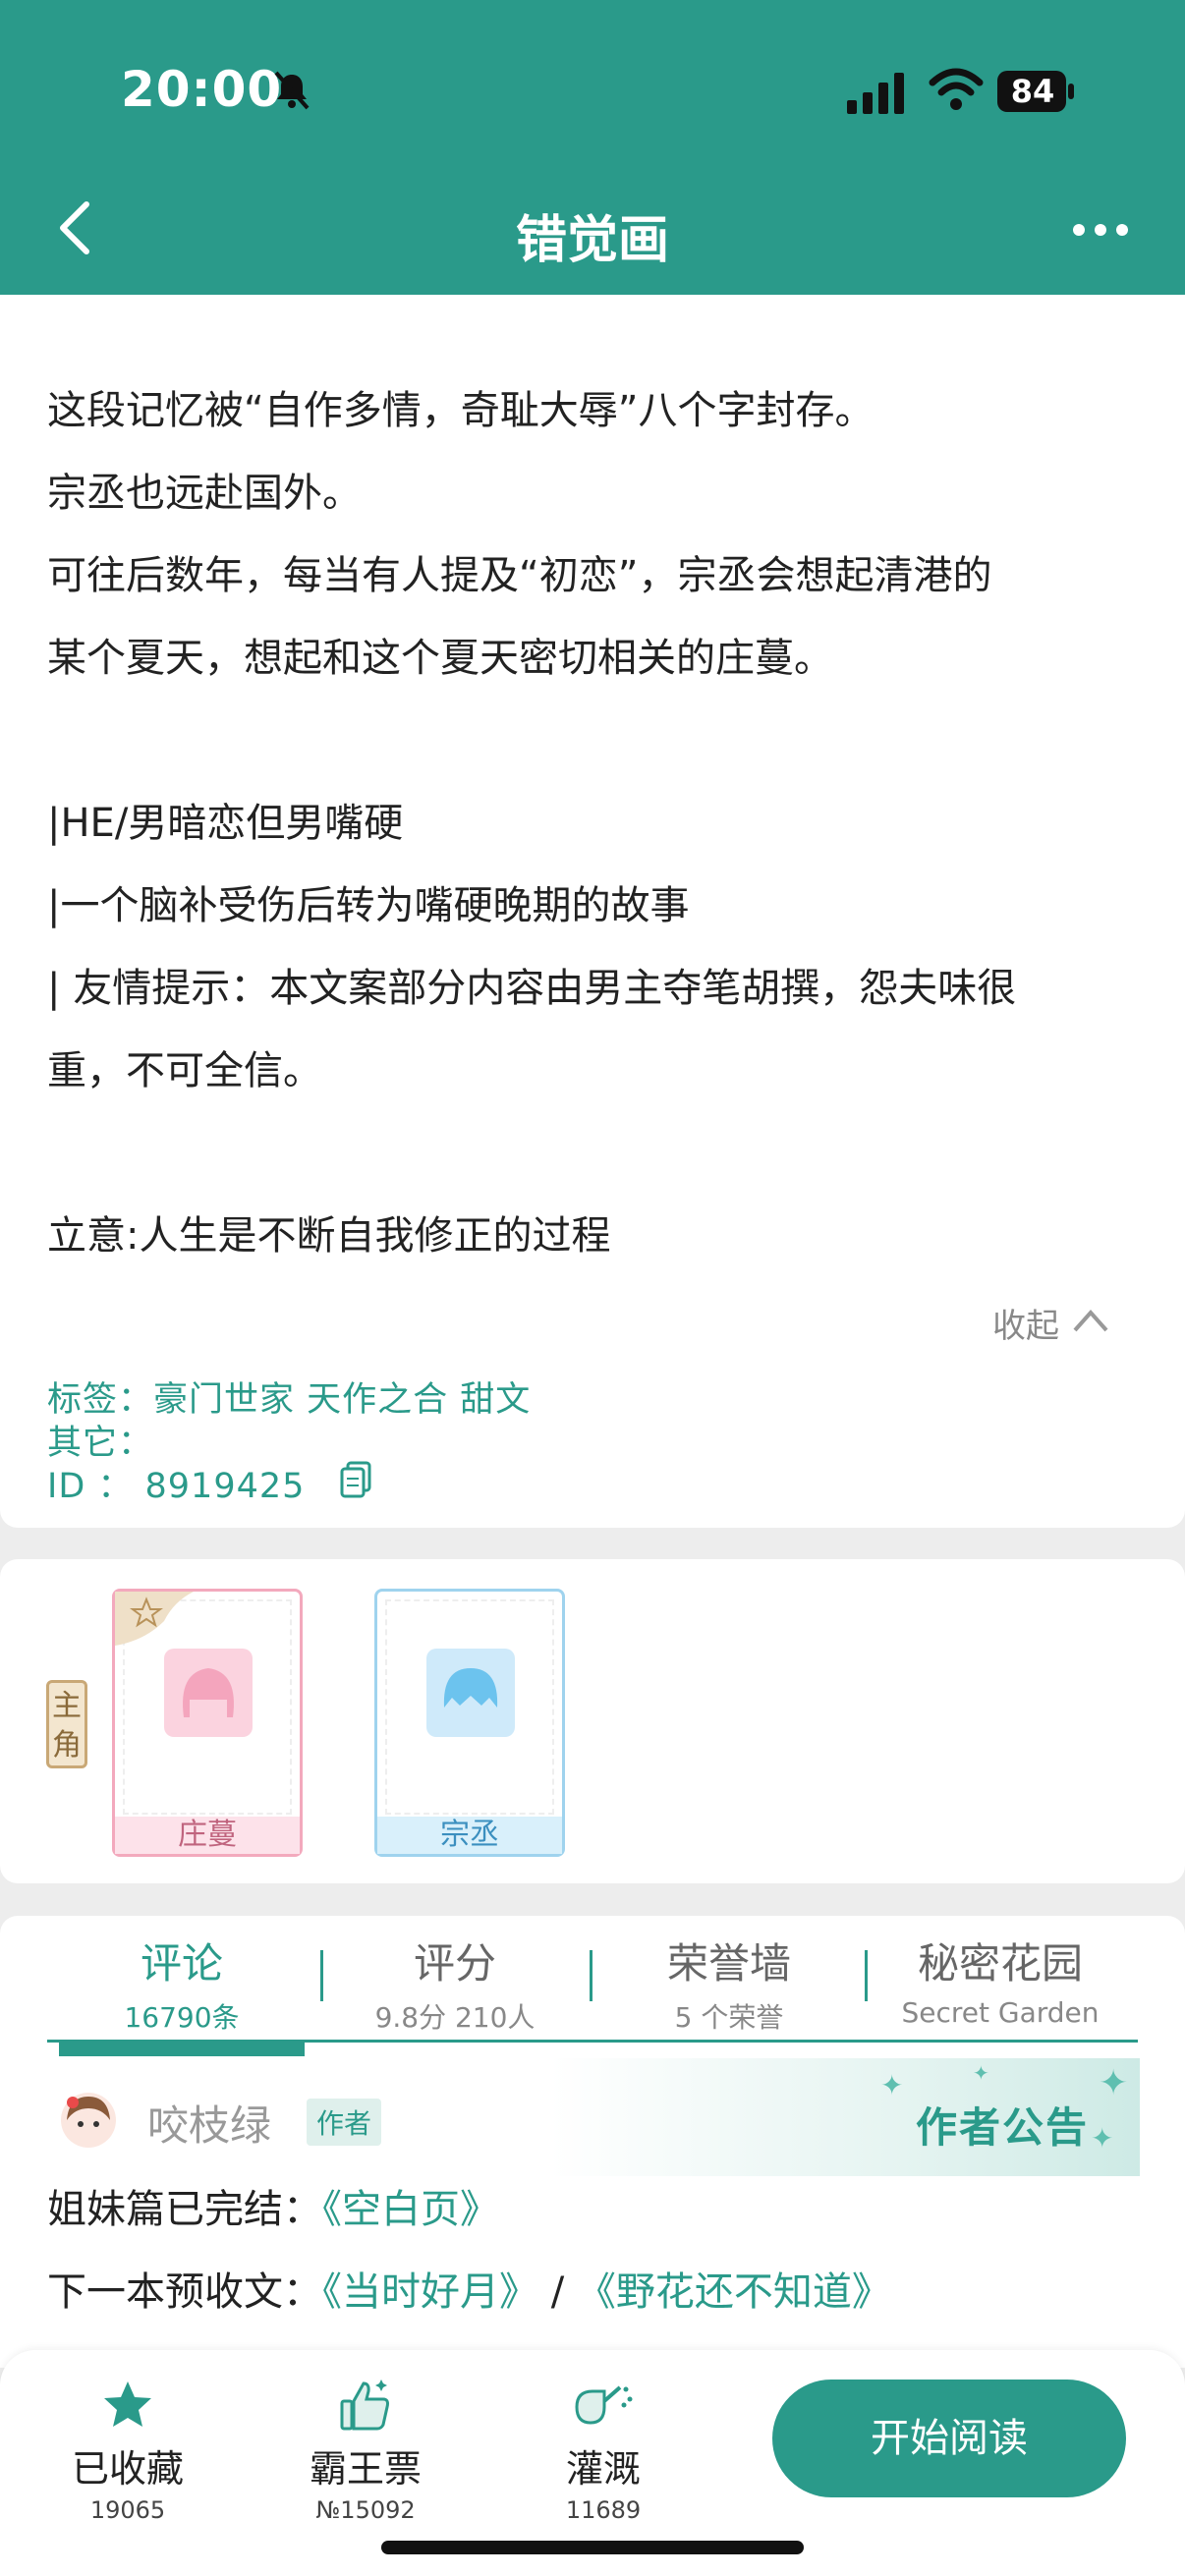 The width and height of the screenshot is (1185, 2576). I want to click on character-name: 宗丞, so click(470, 1835).